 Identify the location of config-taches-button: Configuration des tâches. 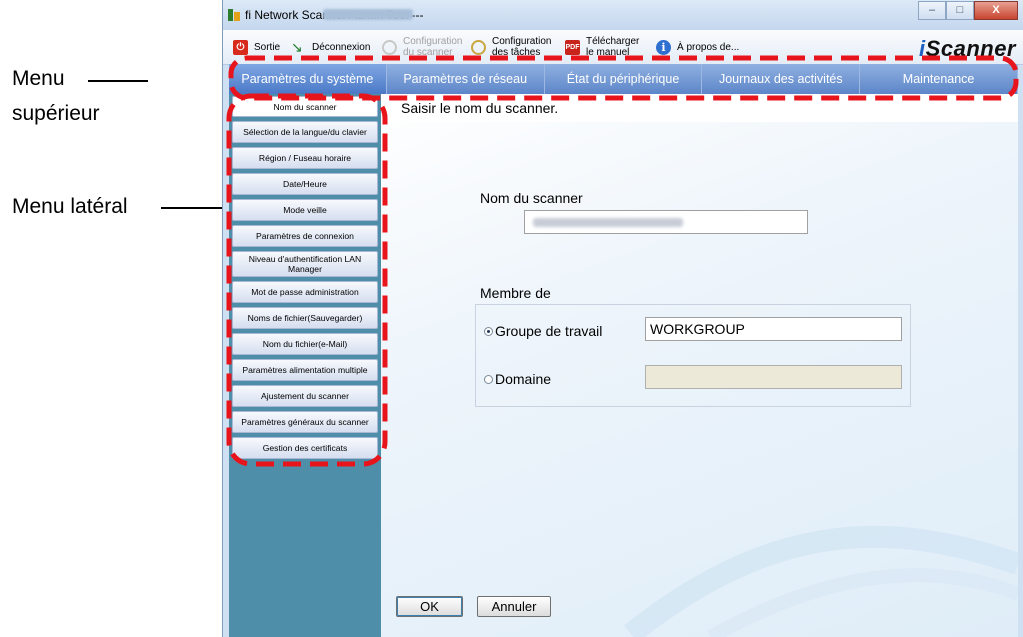
(511, 47).